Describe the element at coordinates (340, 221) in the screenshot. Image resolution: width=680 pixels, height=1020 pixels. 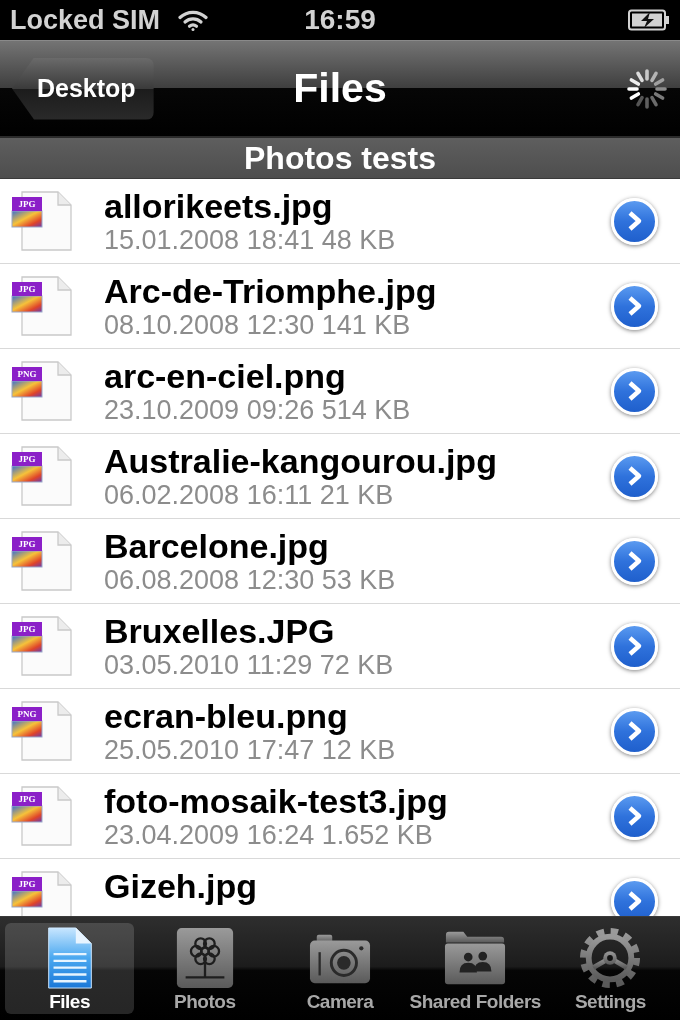
I see `file-row: JPG allorikeets.jpg 15.01.2008 18:41 48 KB` at that location.